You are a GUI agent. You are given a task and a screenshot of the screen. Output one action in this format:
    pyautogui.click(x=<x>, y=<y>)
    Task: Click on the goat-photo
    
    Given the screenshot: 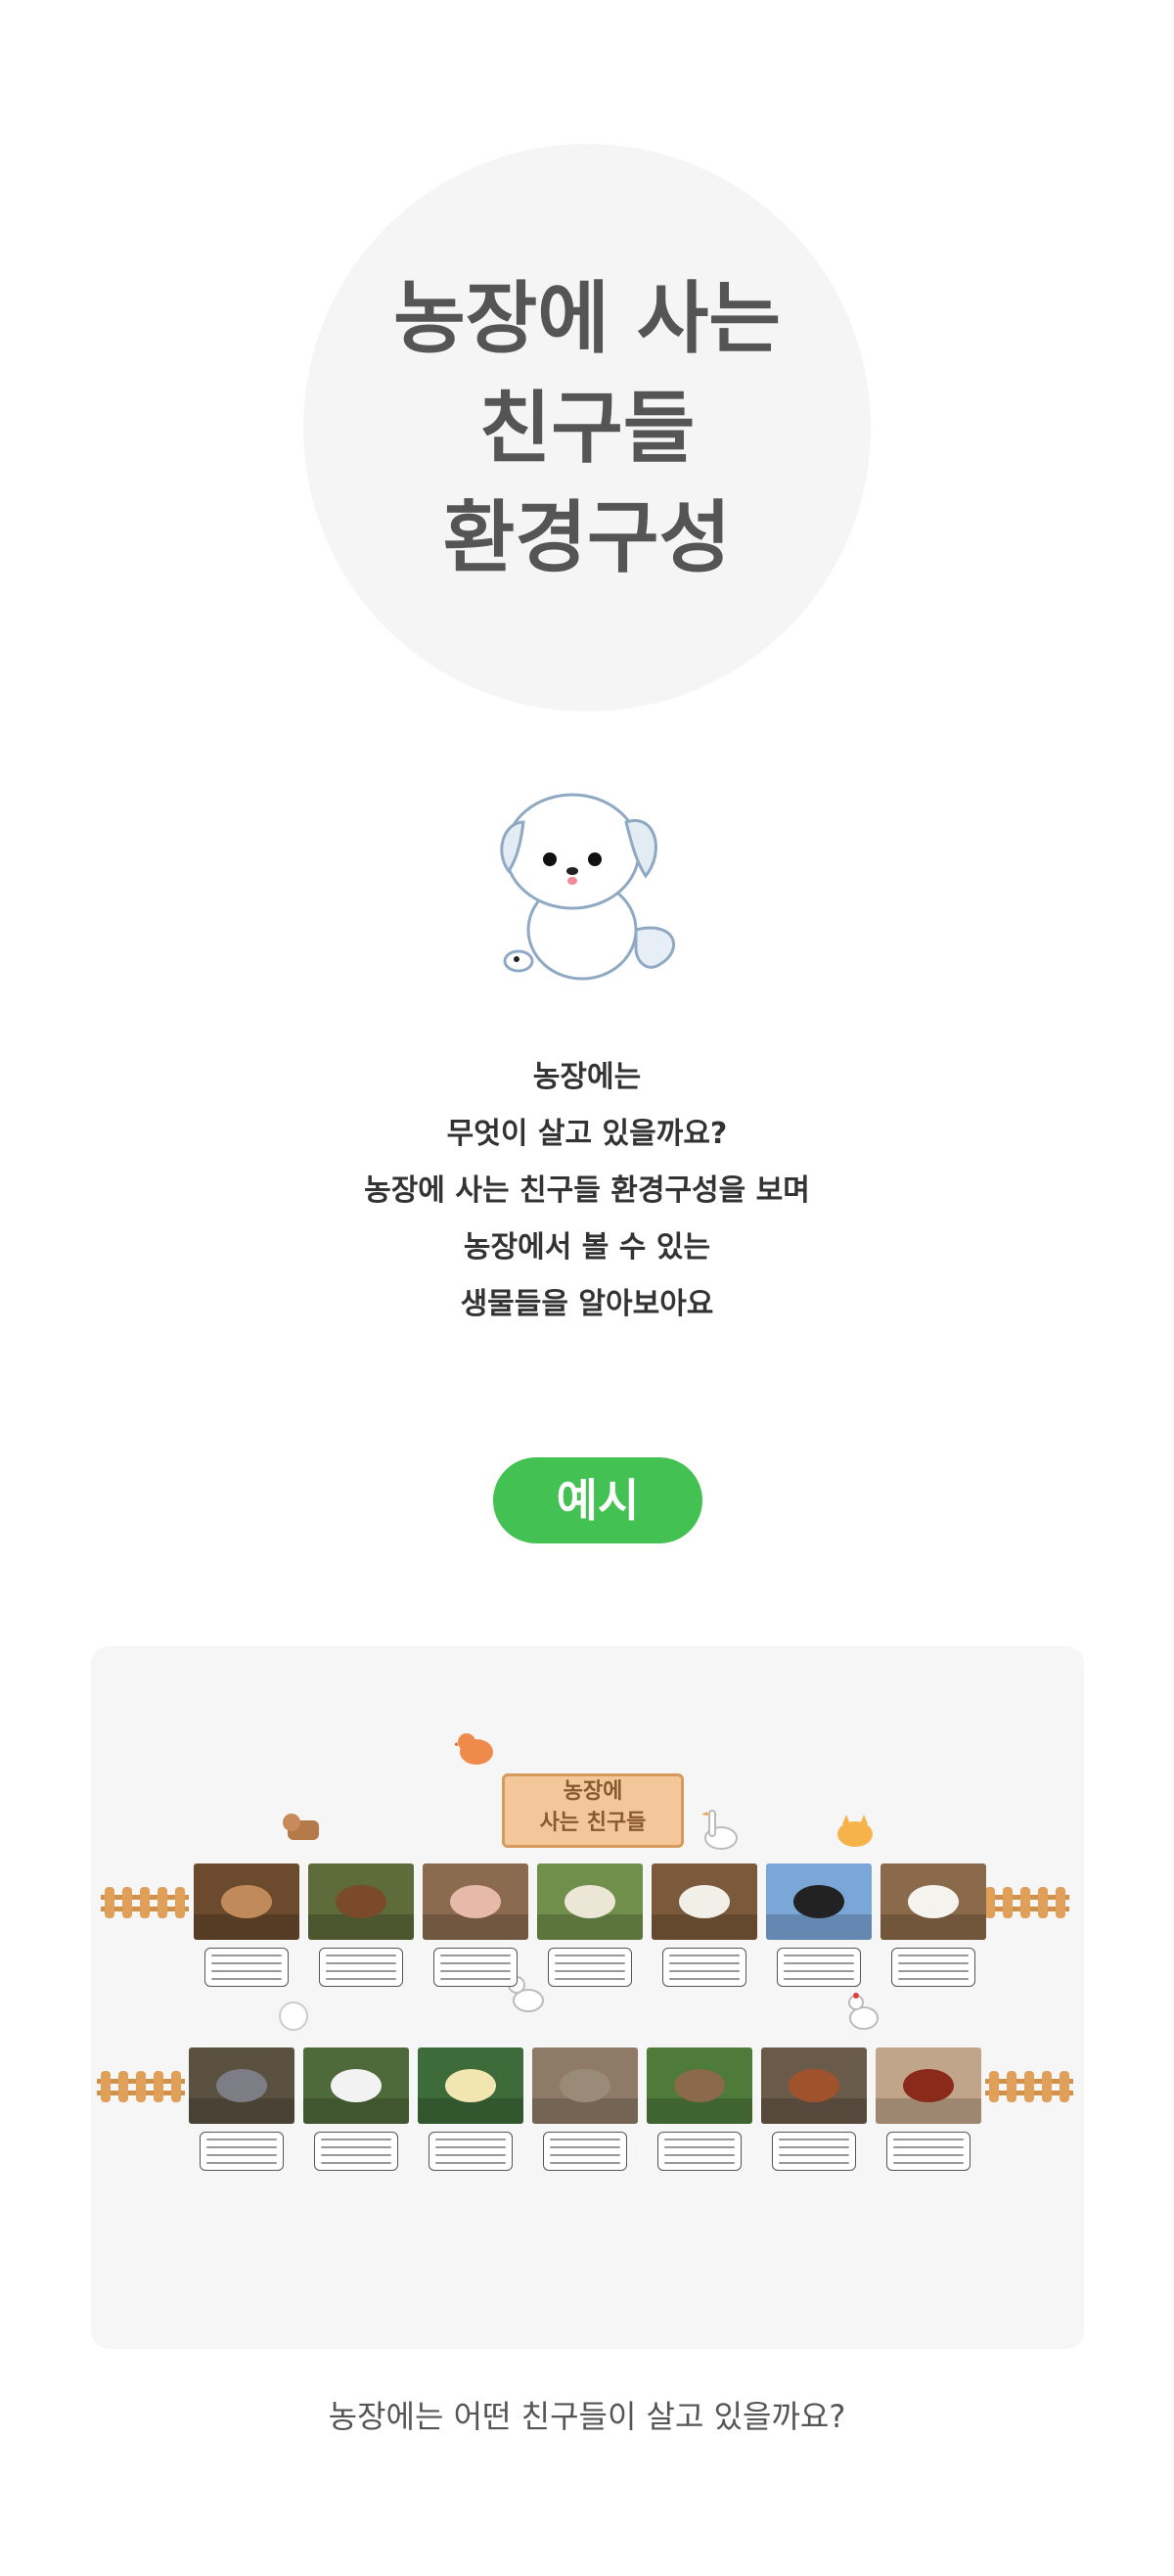 What is the action you would take?
    pyautogui.click(x=933, y=1901)
    